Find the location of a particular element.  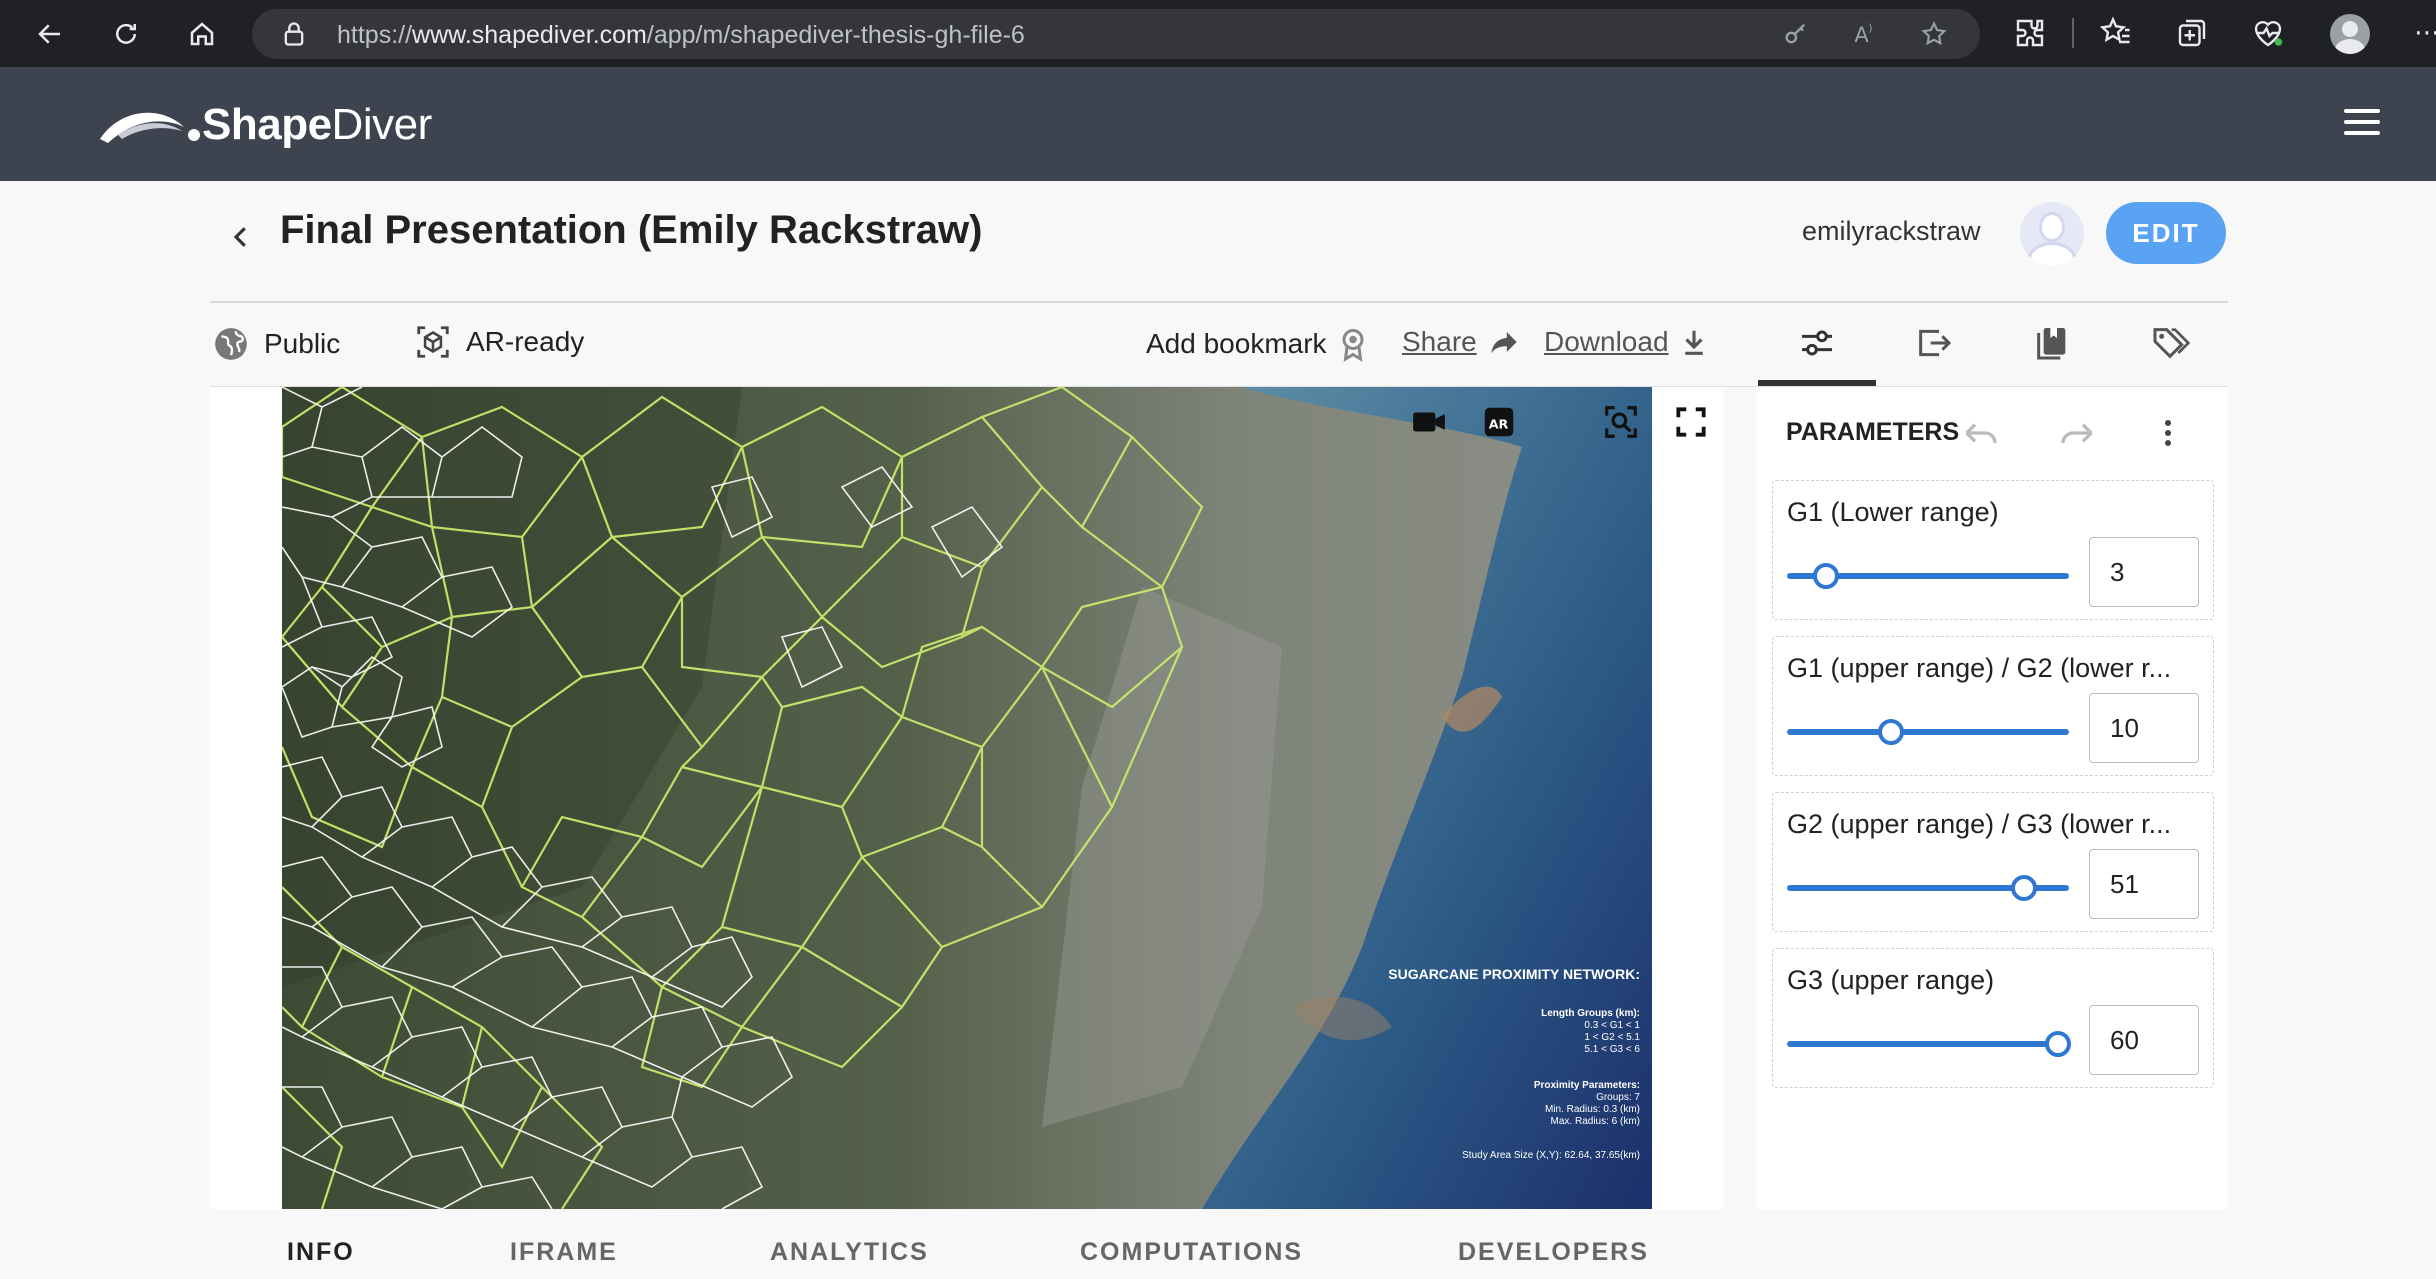

download-label: Download is located at coordinates (1606, 342).